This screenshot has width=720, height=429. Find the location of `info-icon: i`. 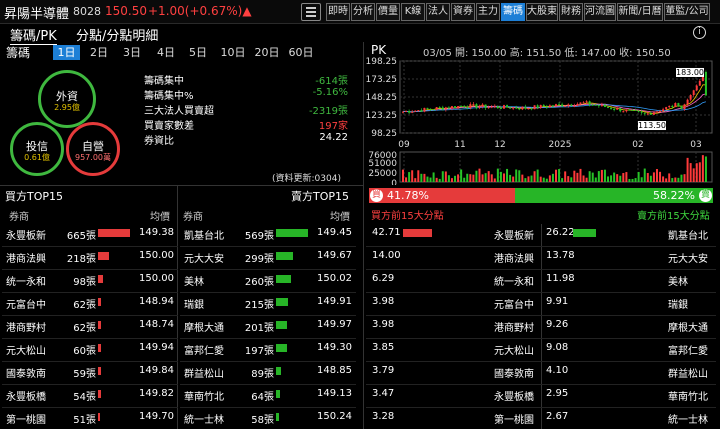

info-icon: i is located at coordinates (699, 32).